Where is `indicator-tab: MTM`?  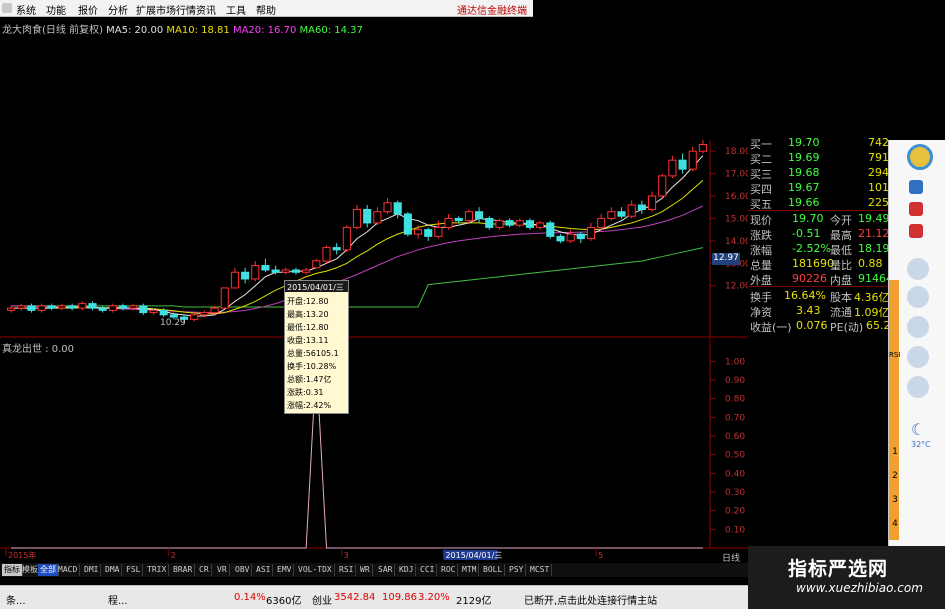
indicator-tab: MTM is located at coordinates (470, 570).